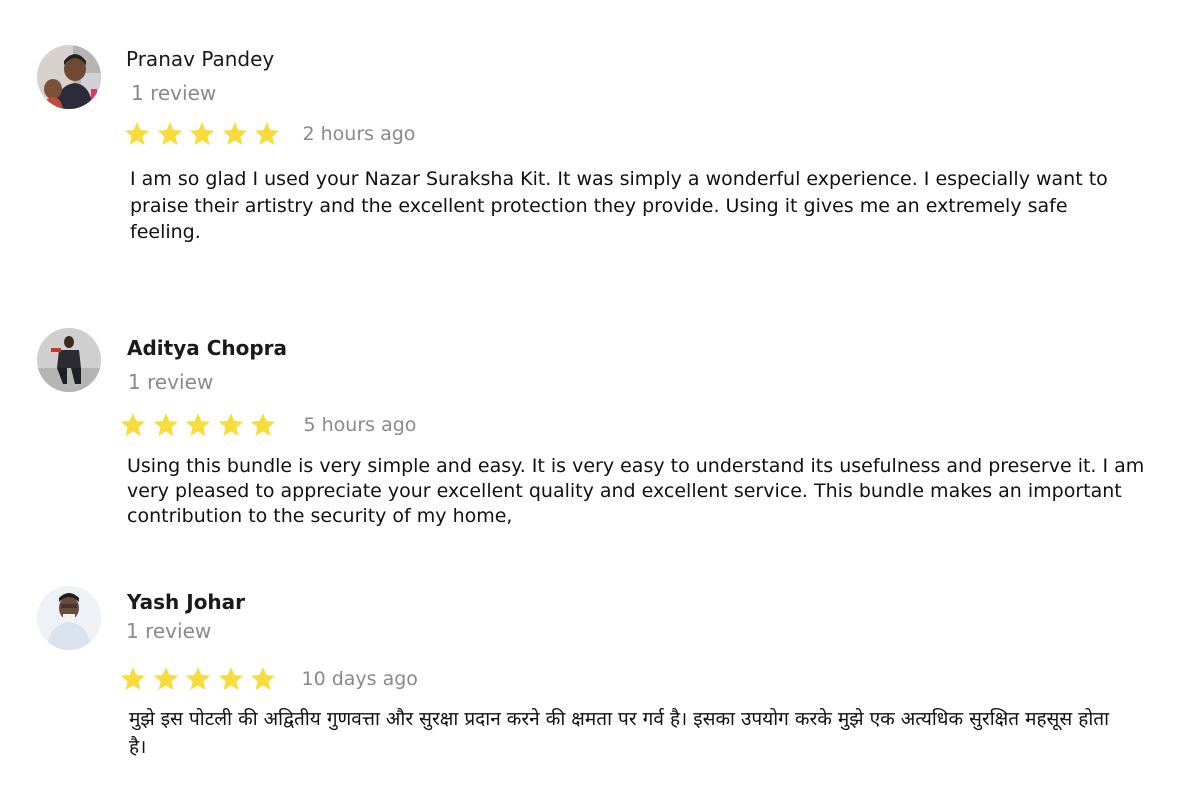  Describe the element at coordinates (186, 602) in the screenshot. I see `reviewer-name: Yash Johar` at that location.